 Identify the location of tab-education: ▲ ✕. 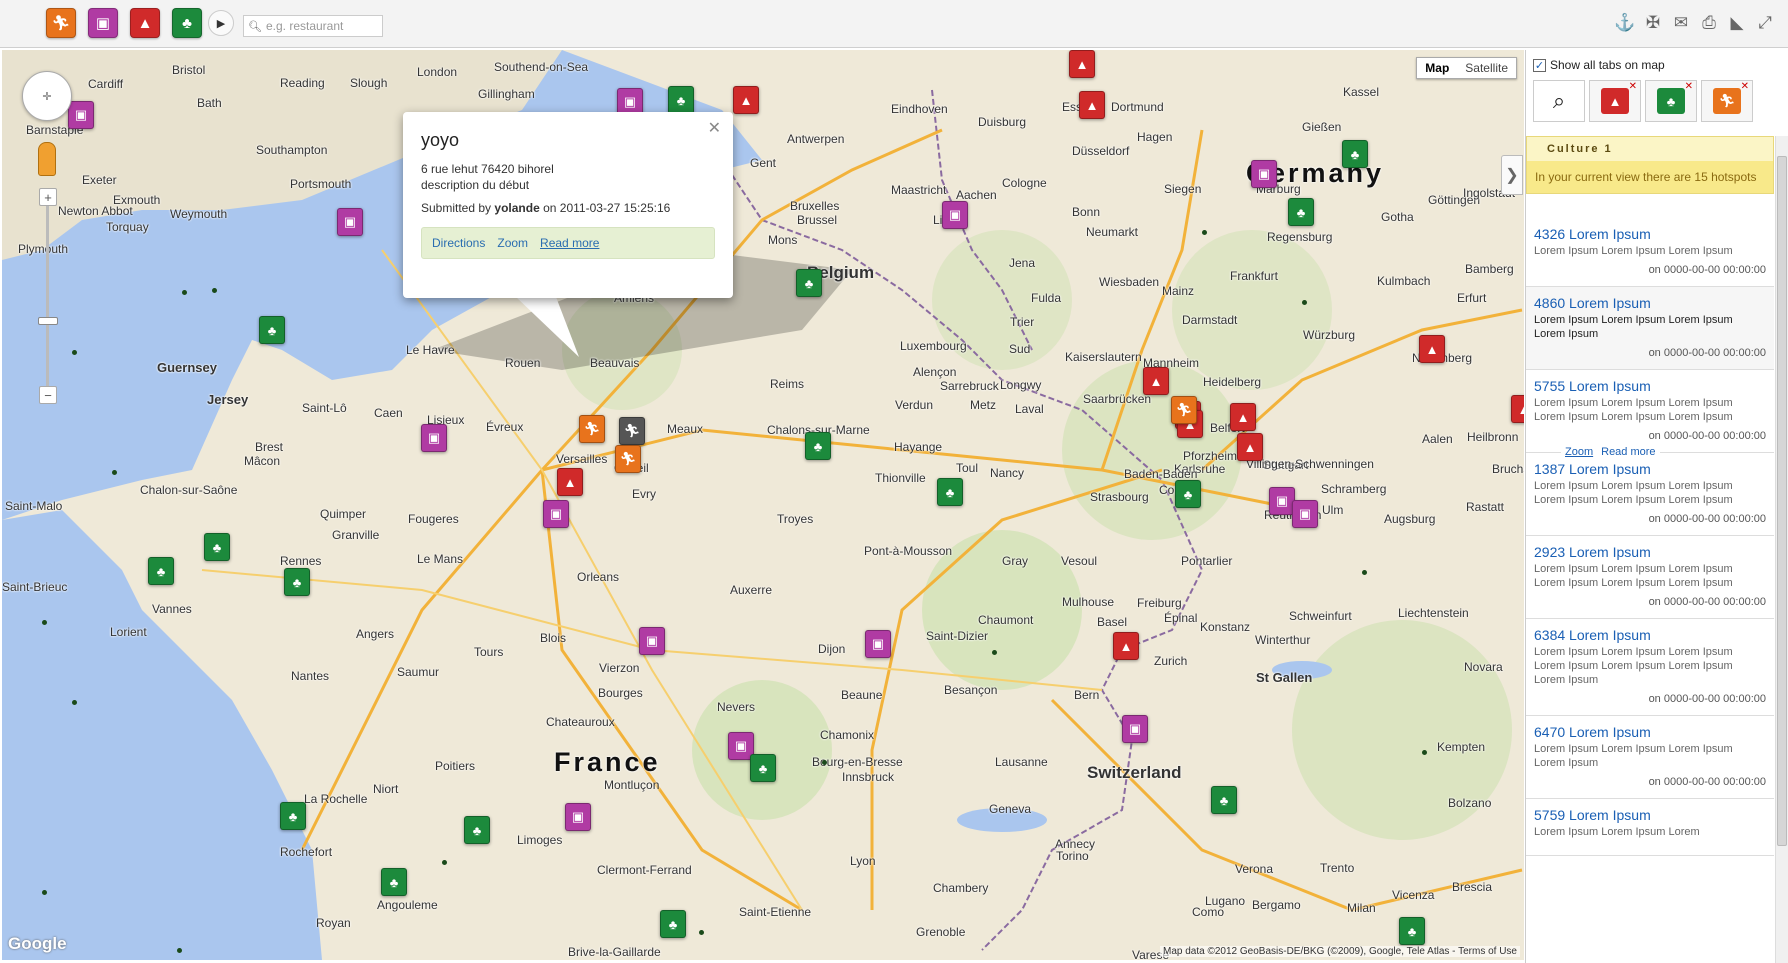
(1615, 101).